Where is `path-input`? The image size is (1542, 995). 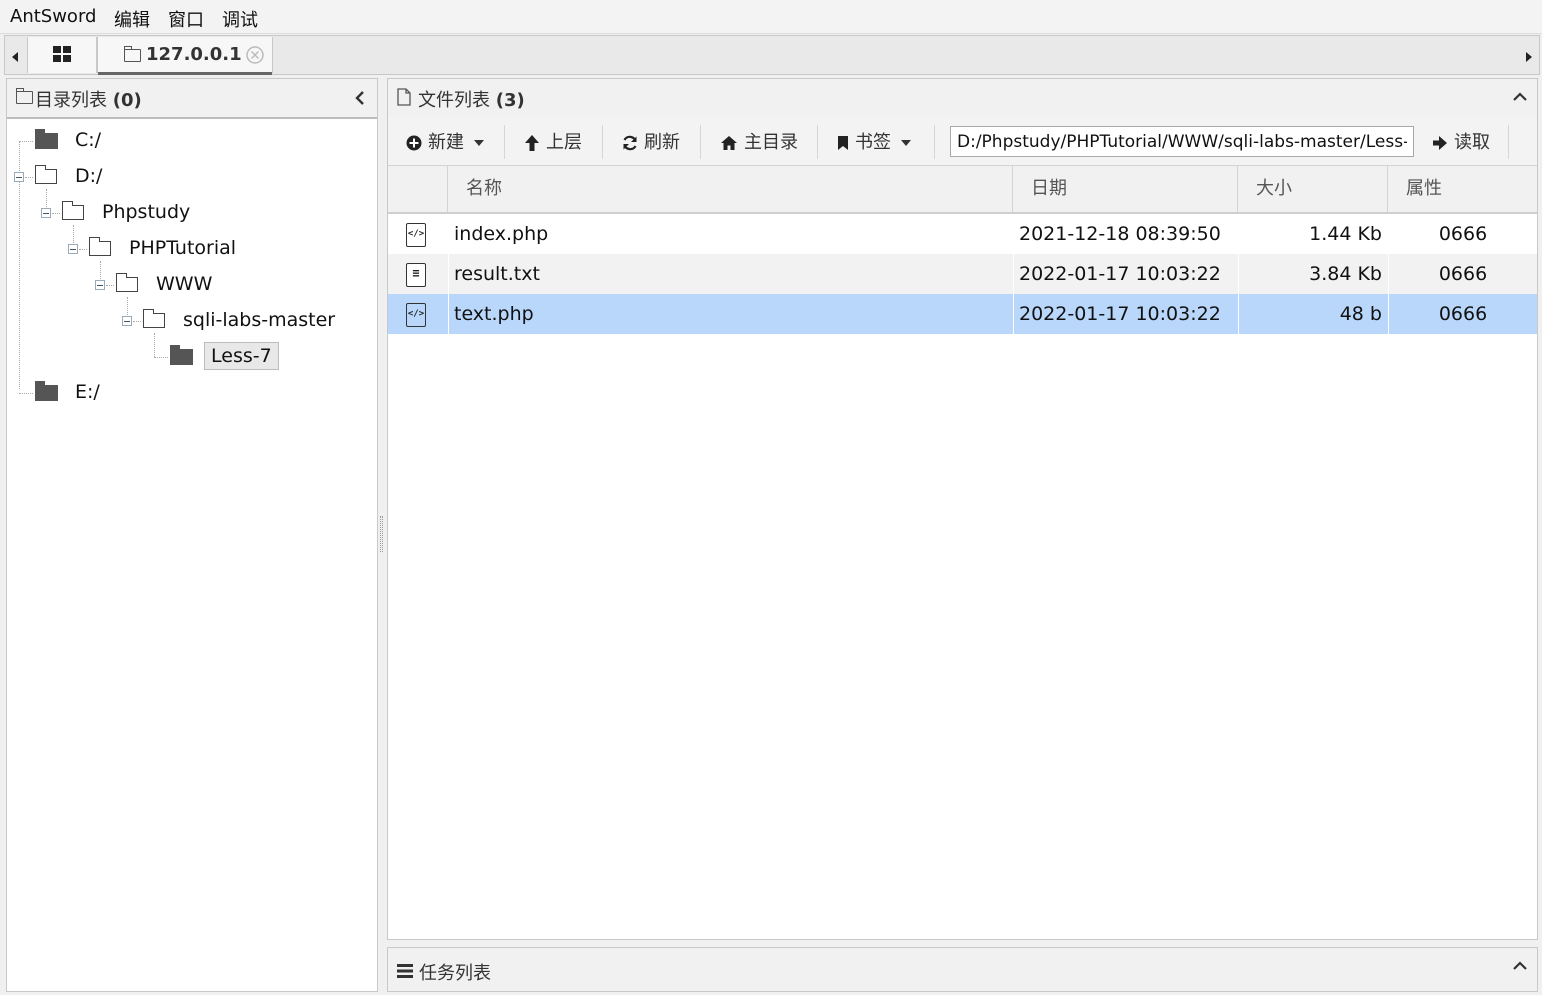
path-input is located at coordinates (1182, 141).